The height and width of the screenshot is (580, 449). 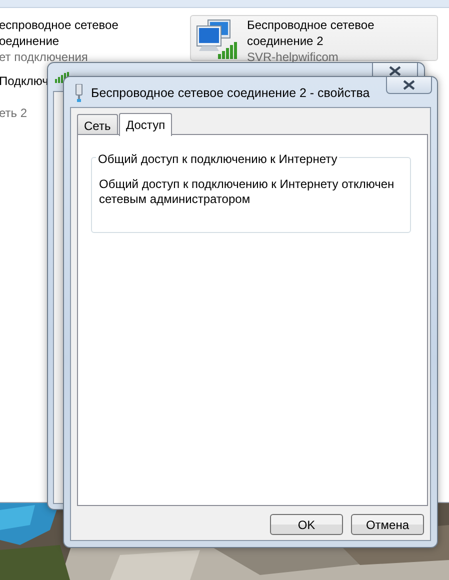 I want to click on network-connection-item: Беспроводное сетевое соединение 2 SVR-helpwificom, so click(x=314, y=38).